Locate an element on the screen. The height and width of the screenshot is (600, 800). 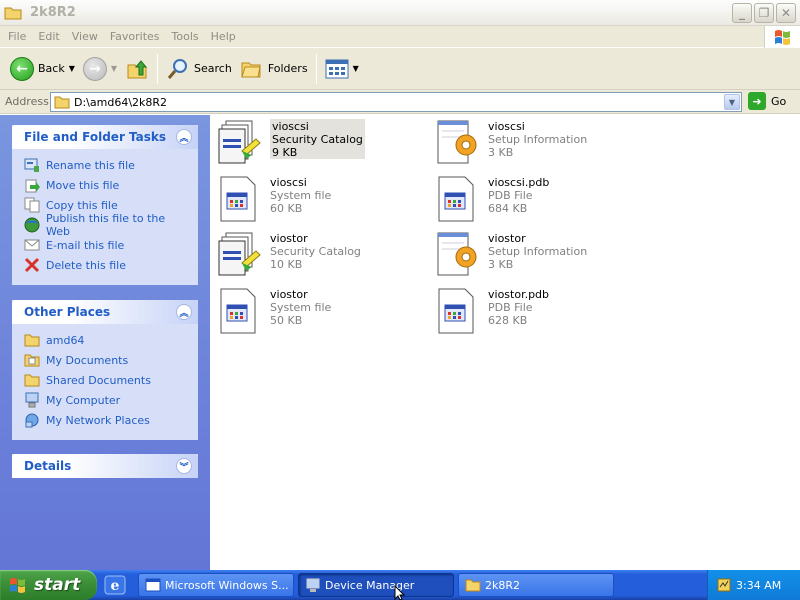
clock: 3:34 AM is located at coordinates (758, 585).